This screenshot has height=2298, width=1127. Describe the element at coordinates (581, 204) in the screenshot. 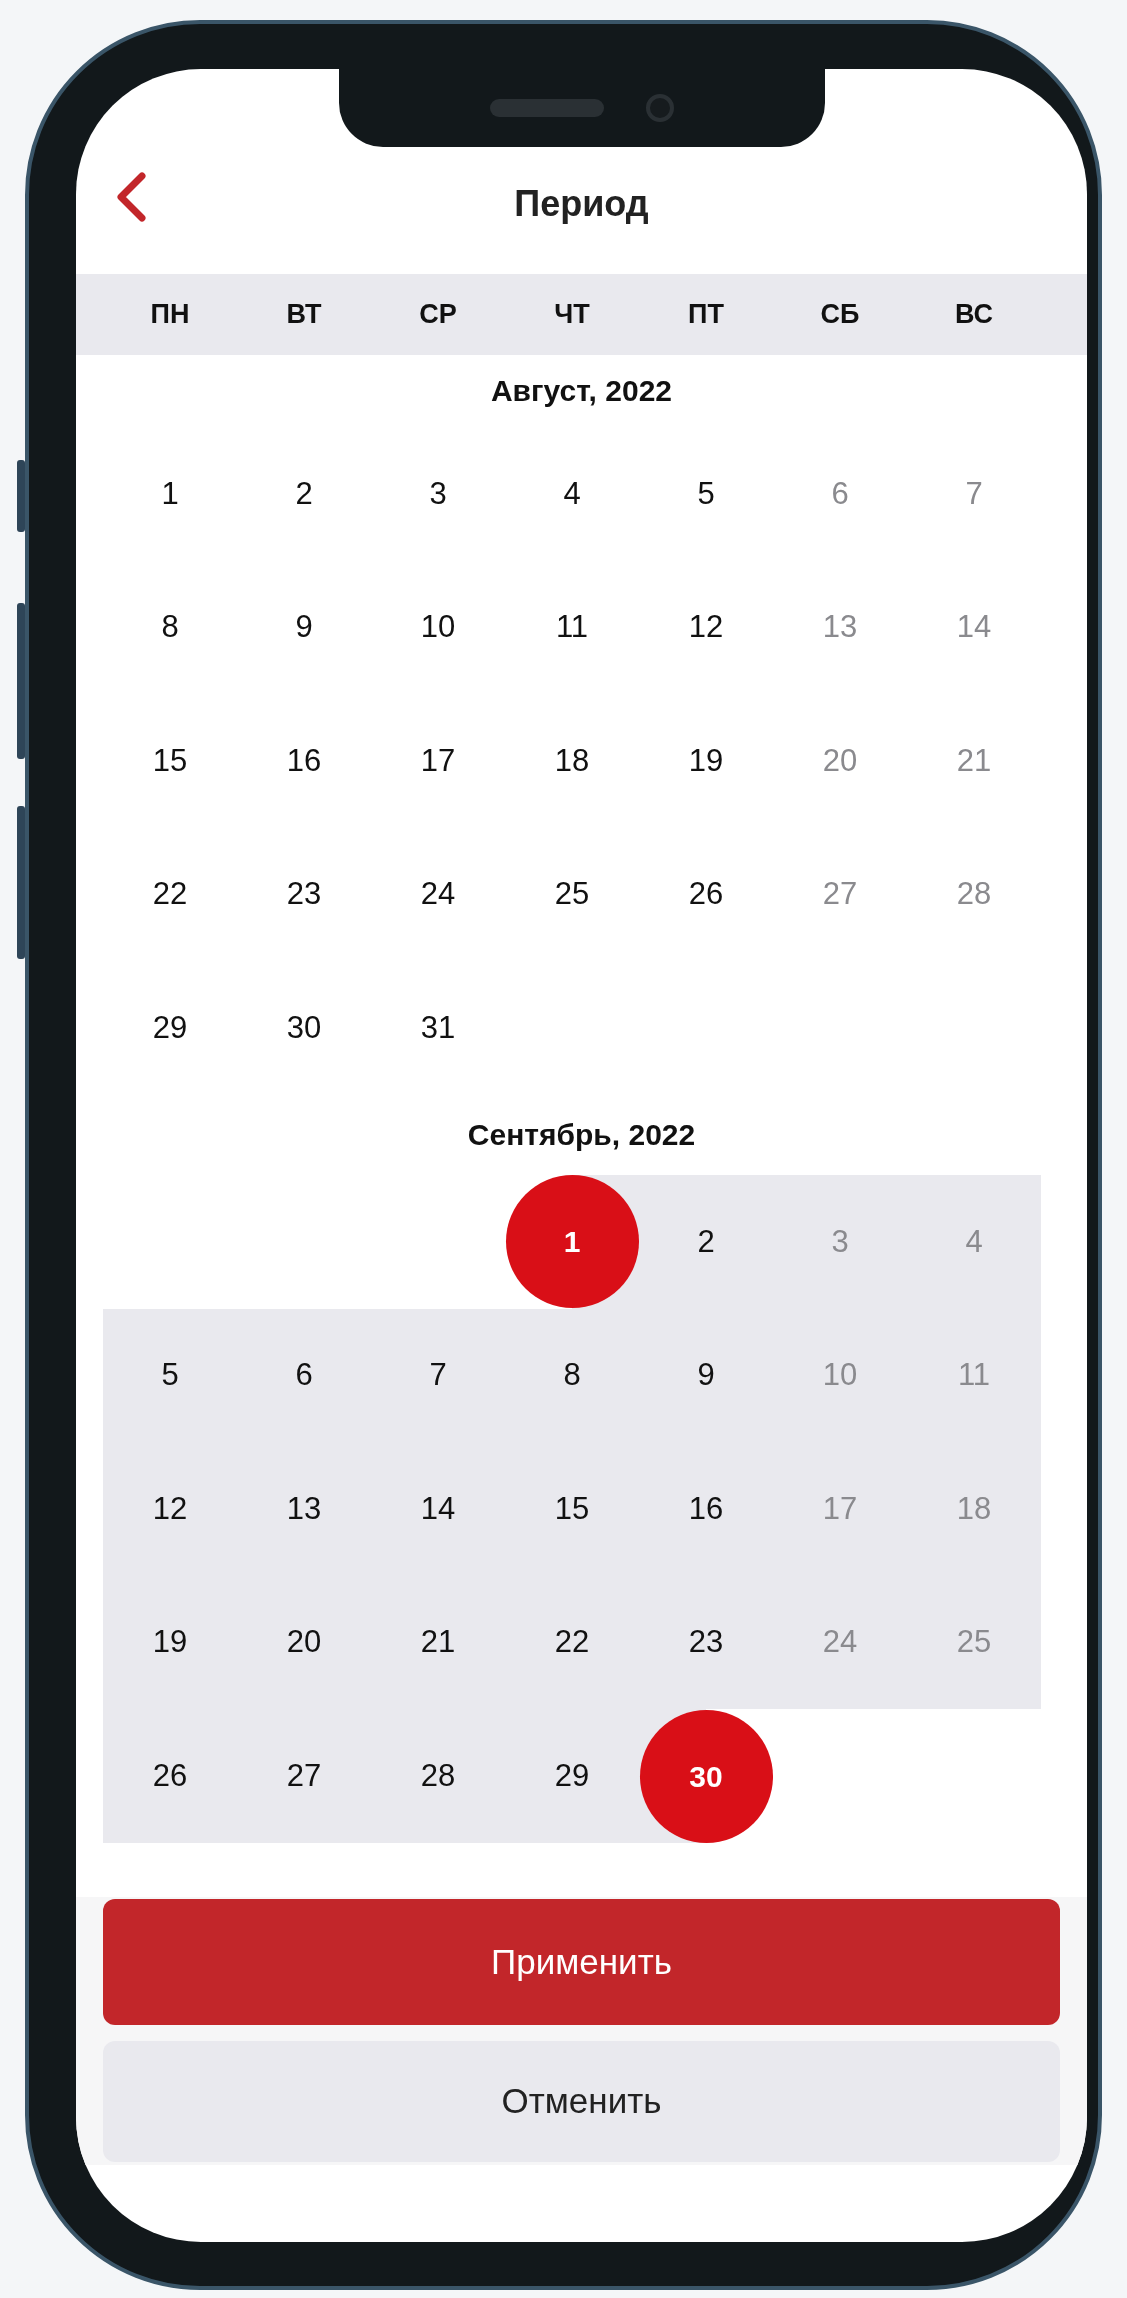

I see `screen-title: Период` at that location.